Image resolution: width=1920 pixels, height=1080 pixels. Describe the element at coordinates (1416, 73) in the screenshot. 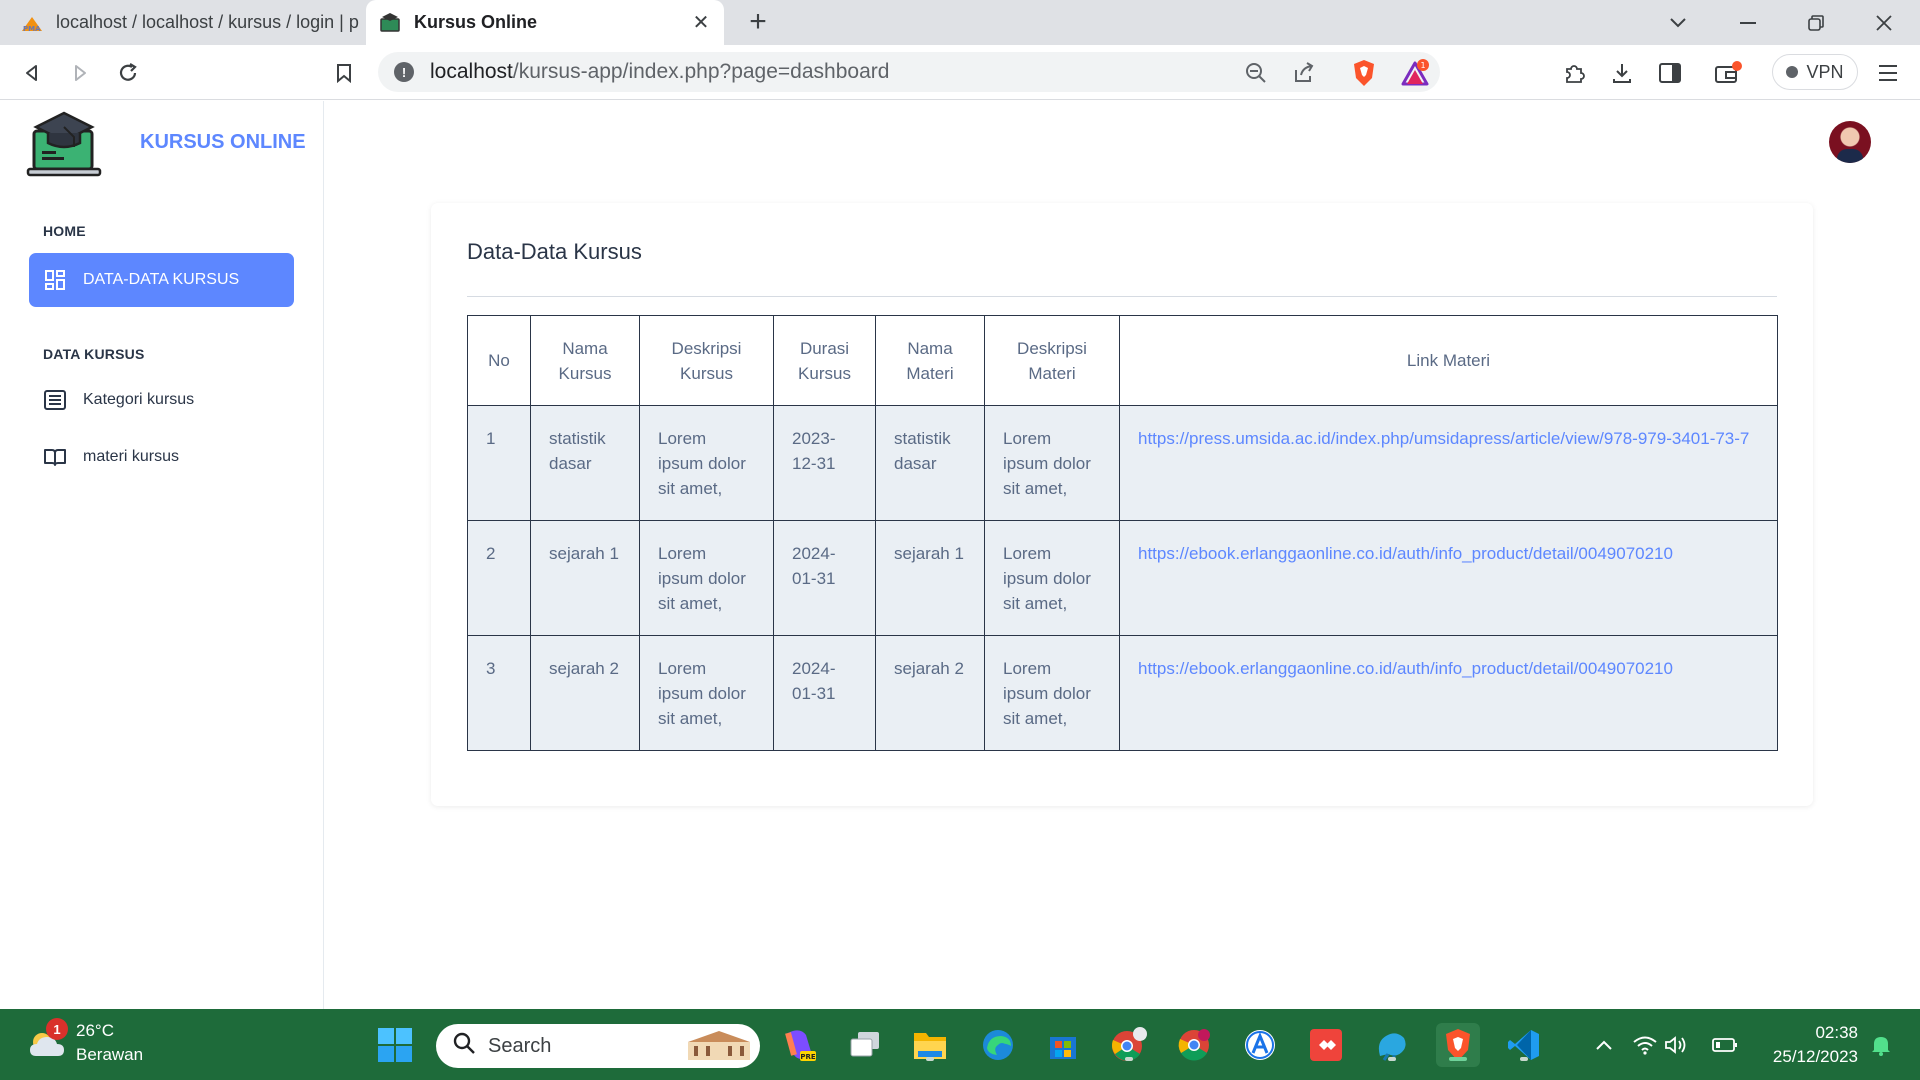

I see `brave-rewards-icon: 1` at that location.